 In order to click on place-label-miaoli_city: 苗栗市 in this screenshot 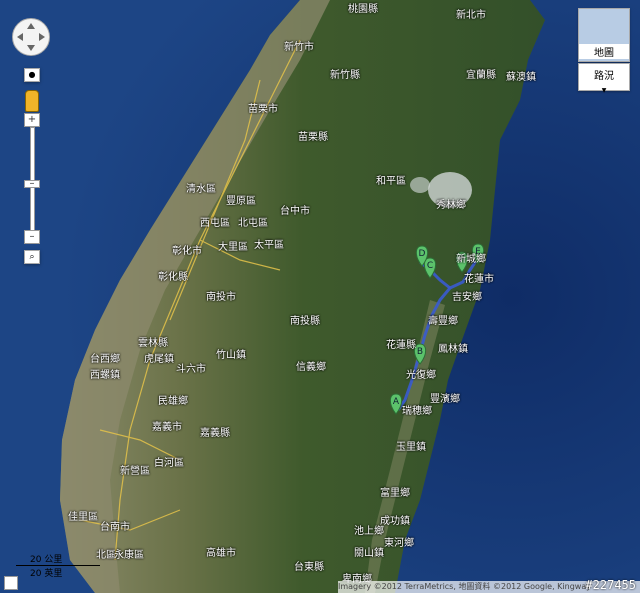, I will do `click(263, 109)`.